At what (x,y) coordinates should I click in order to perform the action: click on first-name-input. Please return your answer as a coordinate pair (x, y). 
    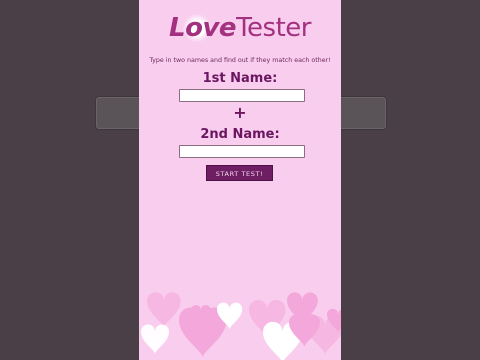
    Looking at the image, I should click on (242, 95).